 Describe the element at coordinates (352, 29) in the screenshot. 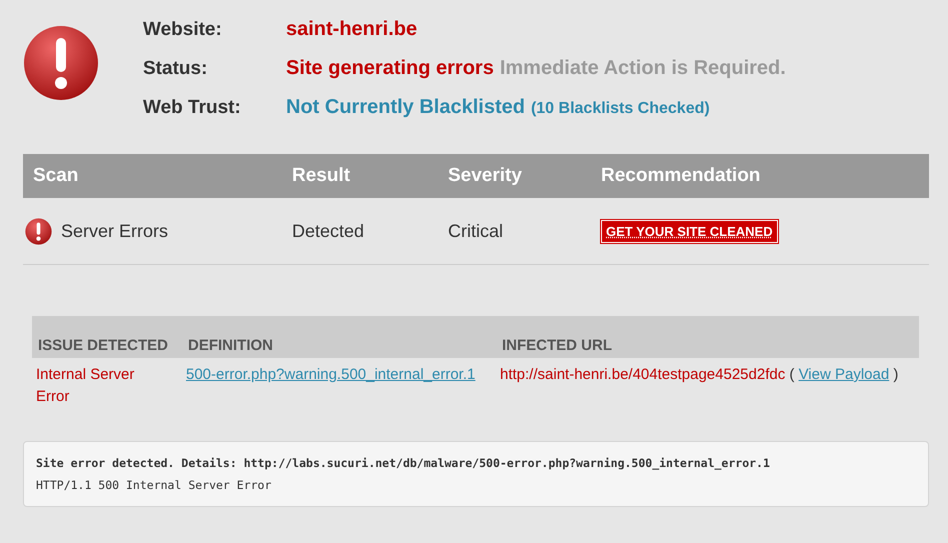

I see `summary-value: saint-henri.be` at that location.